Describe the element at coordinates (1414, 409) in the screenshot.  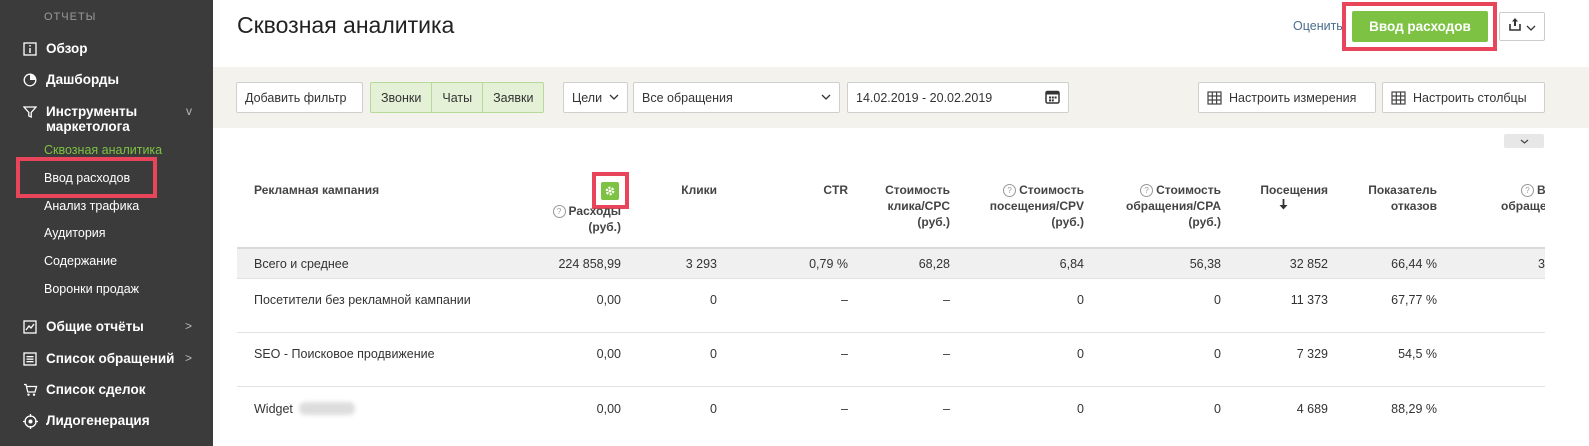
I see `cell-bounce-rate: 88,29 %` at that location.